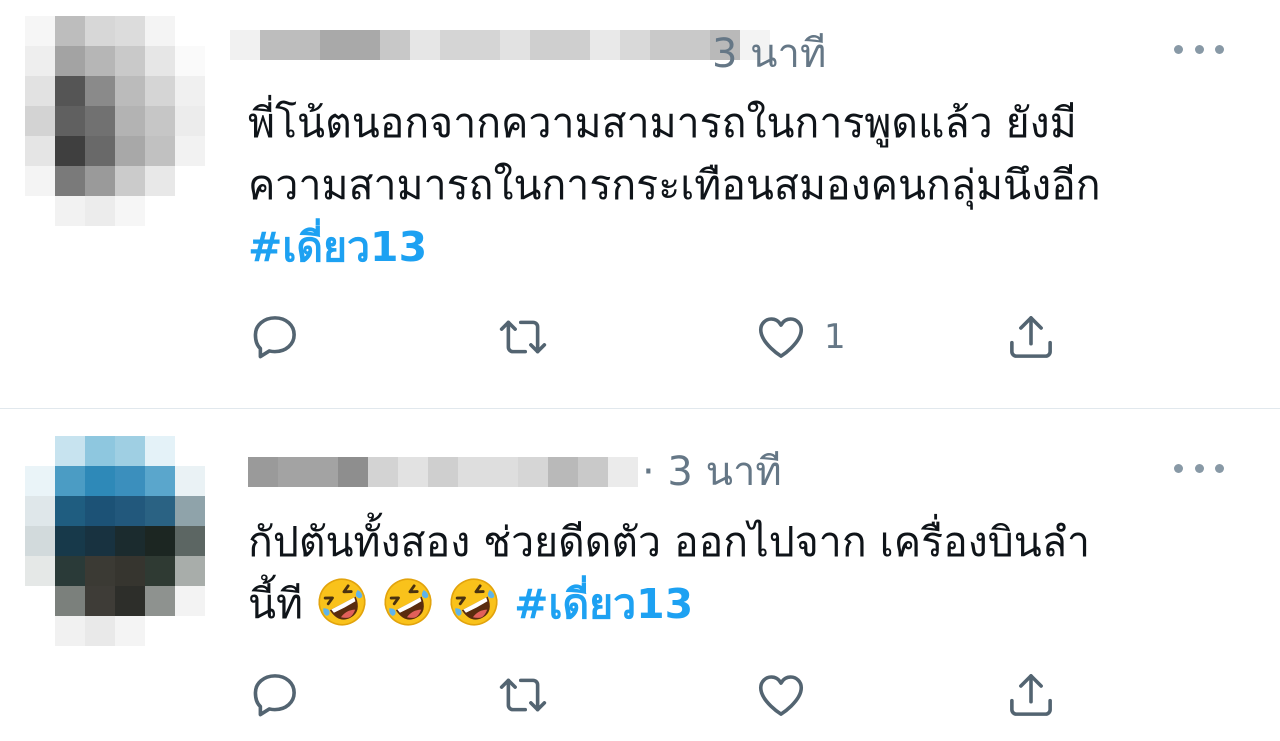 Image resolution: width=1280 pixels, height=741 pixels. I want to click on tweet-timestamp: 3 นาที, so click(769, 54).